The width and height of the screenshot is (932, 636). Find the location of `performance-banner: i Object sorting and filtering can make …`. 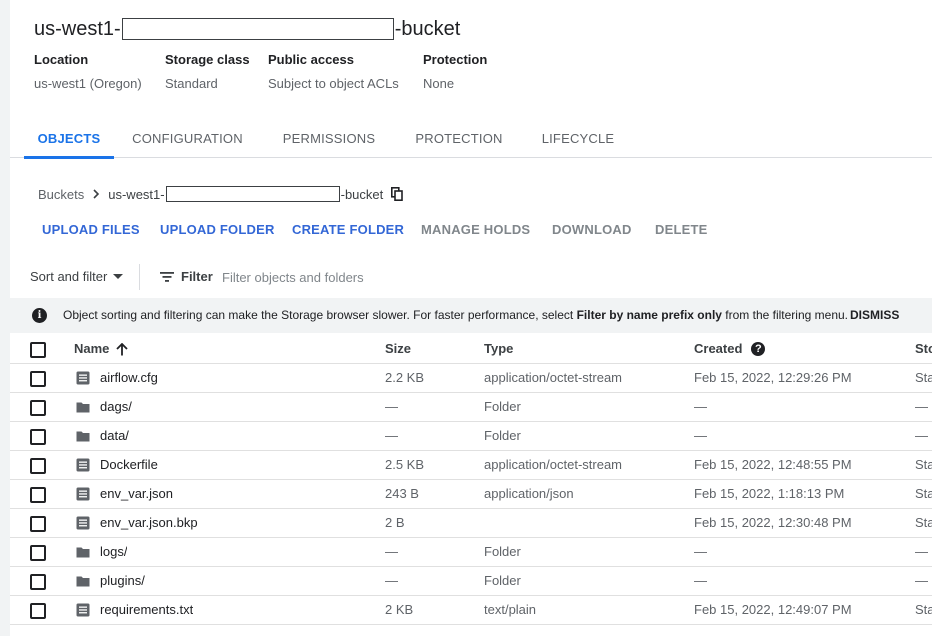

performance-banner: i Object sorting and filtering can make … is located at coordinates (471, 315).